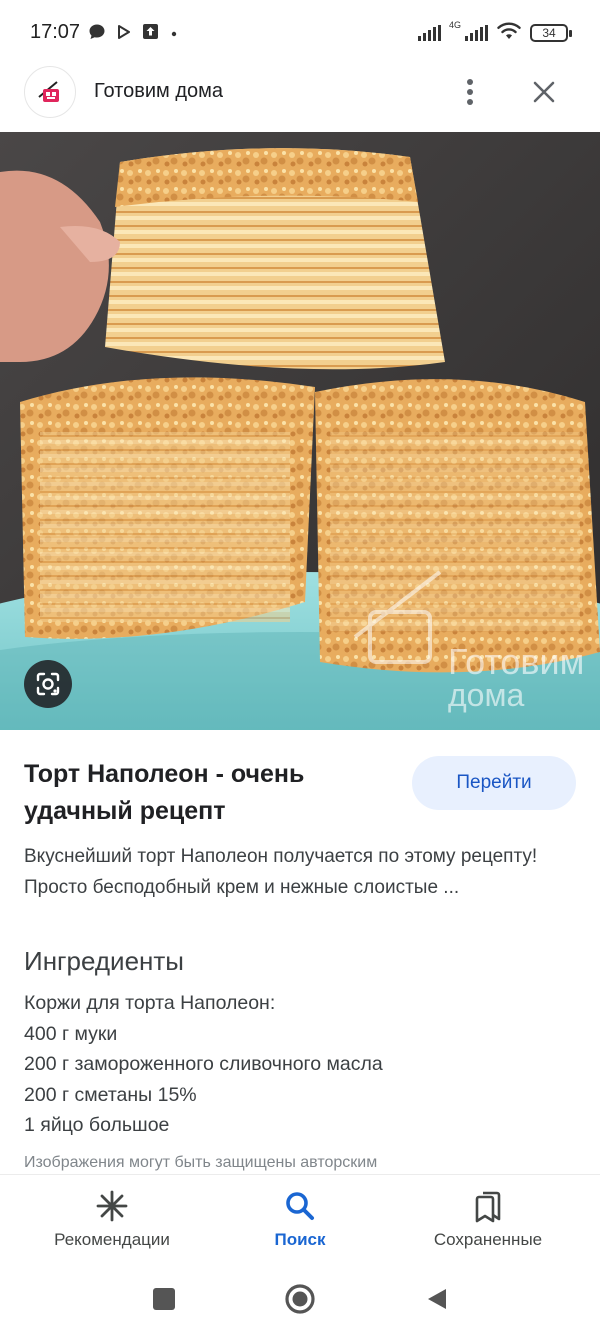  Describe the element at coordinates (204, 793) in the screenshot. I see `result-title: Торт Наполеон - очень удачный рецепт` at that location.